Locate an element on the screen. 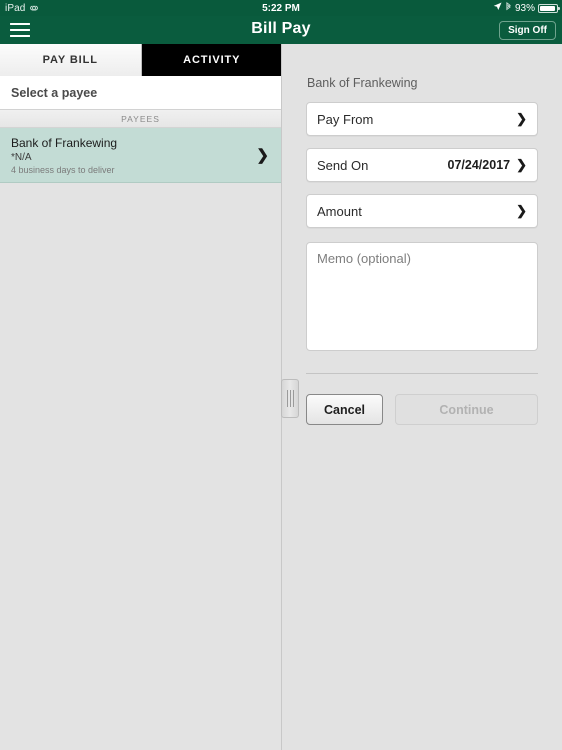  status-bar-right: 93% is located at coordinates (526, 8).